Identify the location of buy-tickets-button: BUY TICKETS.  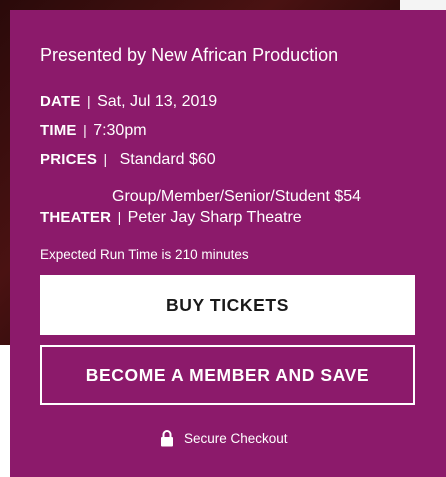
(227, 305).